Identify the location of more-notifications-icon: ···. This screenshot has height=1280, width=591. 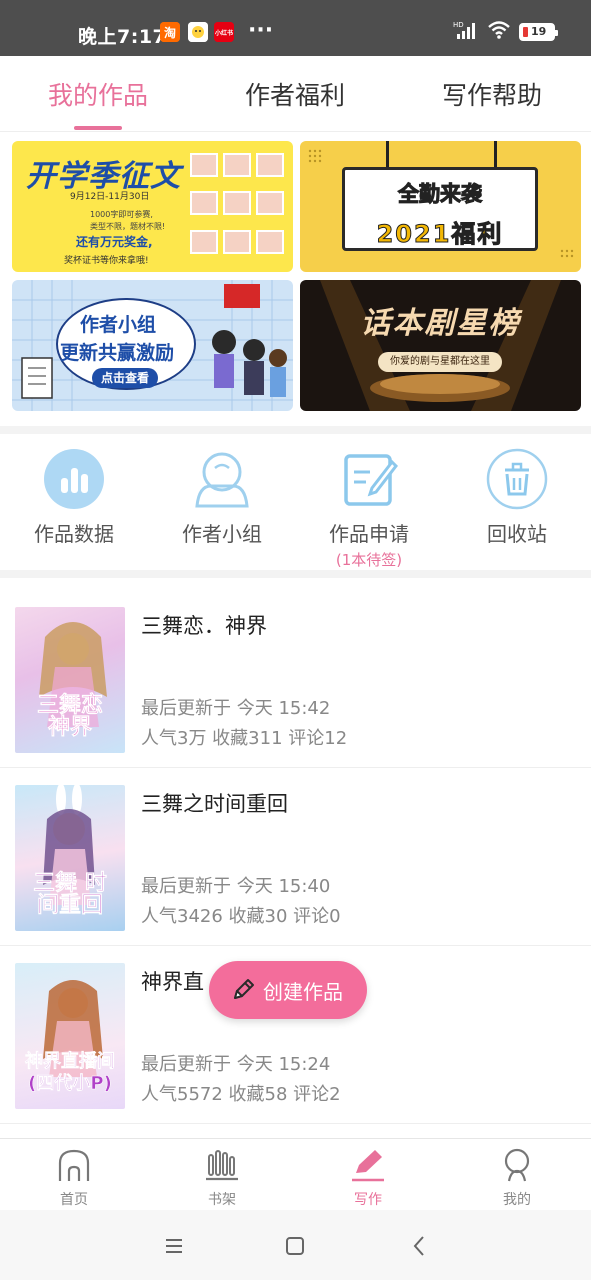
(261, 30).